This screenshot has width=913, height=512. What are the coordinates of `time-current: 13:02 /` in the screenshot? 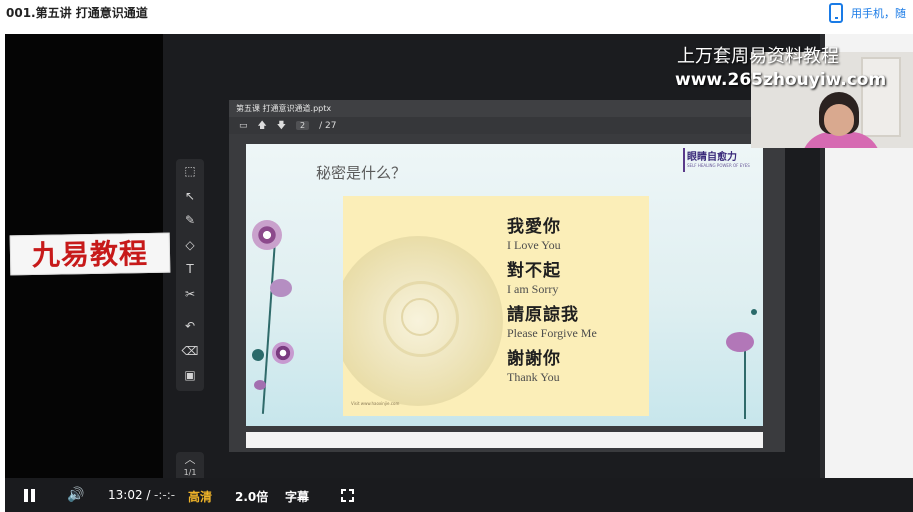 It's located at (129, 495).